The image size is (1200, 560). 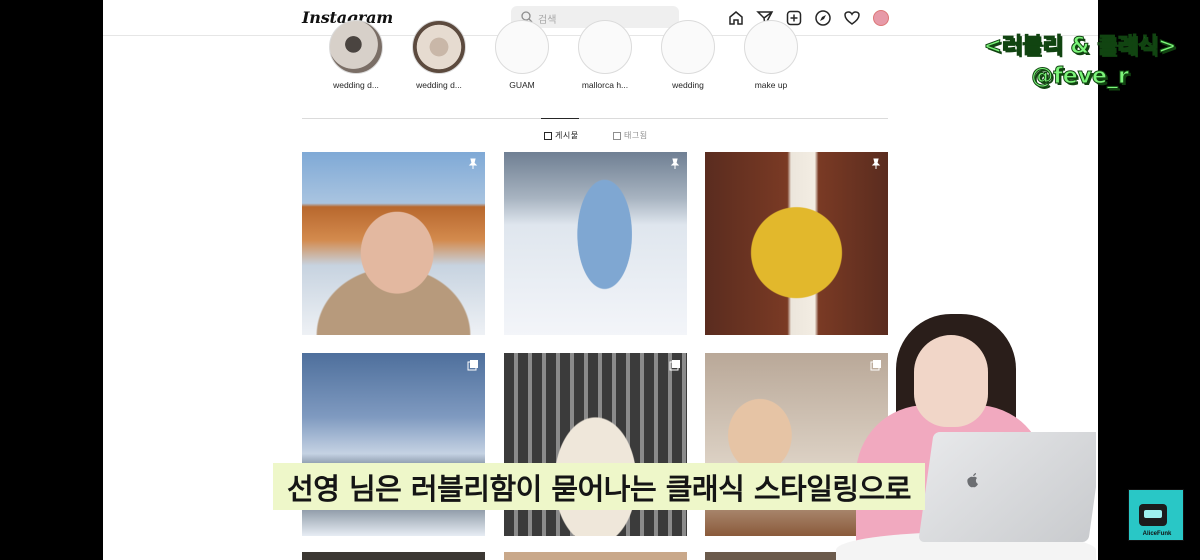 What do you see at coordinates (636, 135) in the screenshot?
I see `tab-label: 태그됨` at bounding box center [636, 135].